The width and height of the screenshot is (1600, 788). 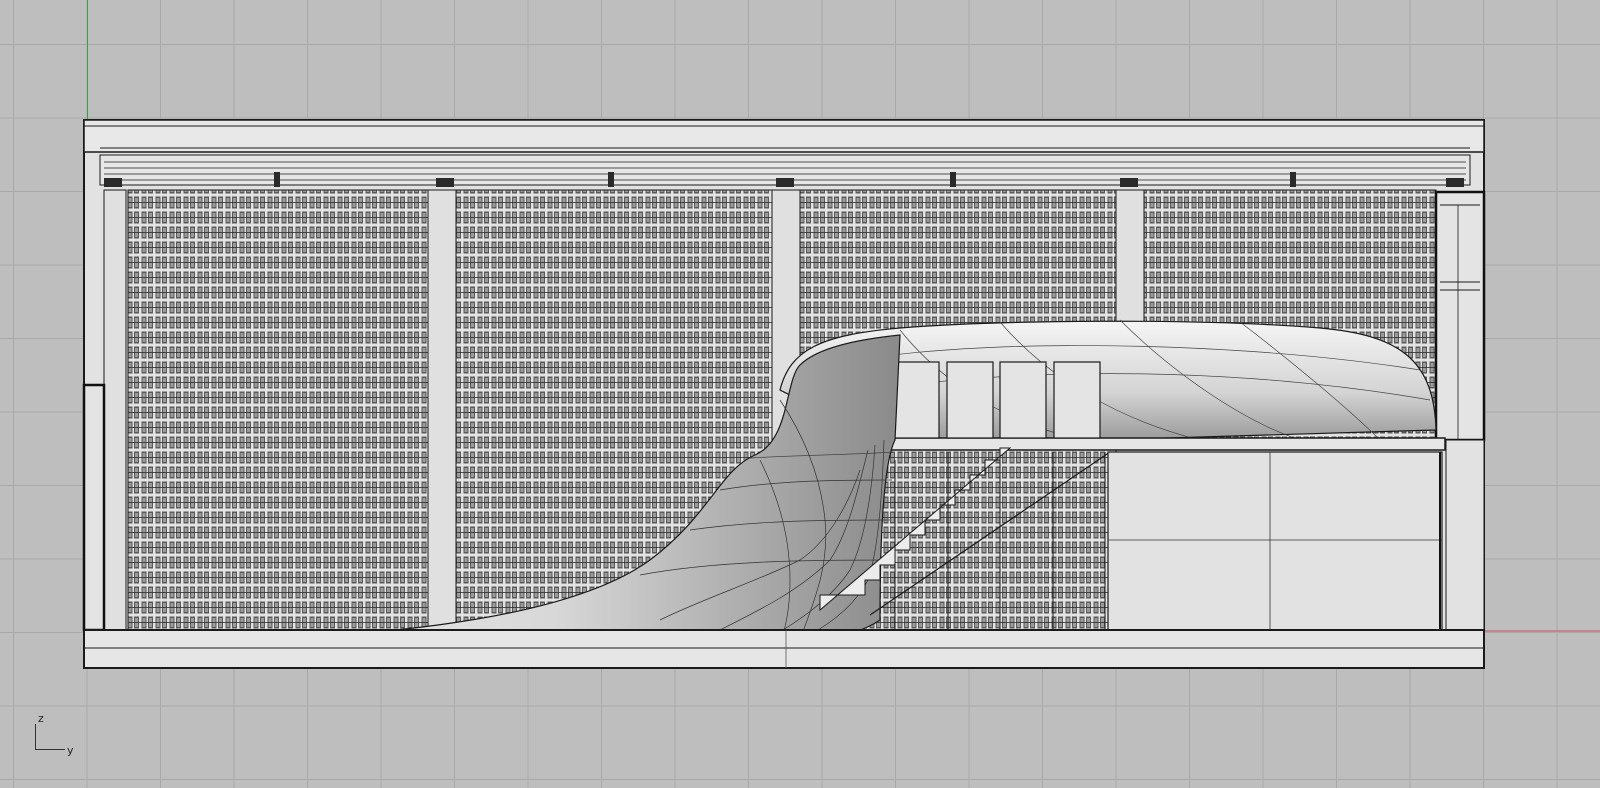 What do you see at coordinates (1275, 541) in the screenshot?
I see `lower-room` at bounding box center [1275, 541].